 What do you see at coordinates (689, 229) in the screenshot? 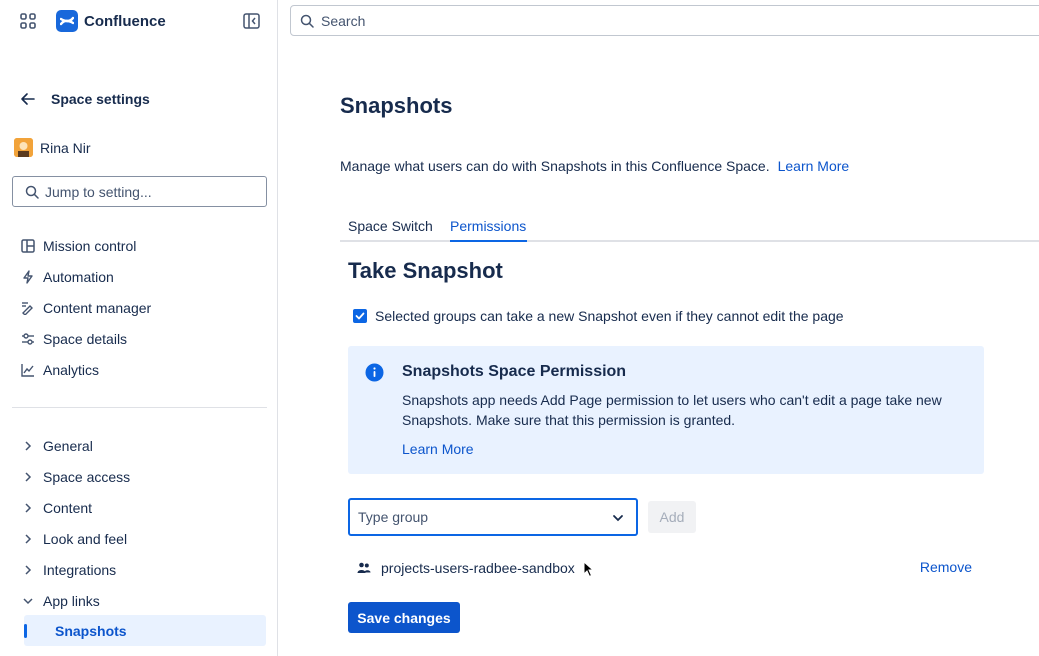
I see `tab-bar: Space Switch Permissions` at bounding box center [689, 229].